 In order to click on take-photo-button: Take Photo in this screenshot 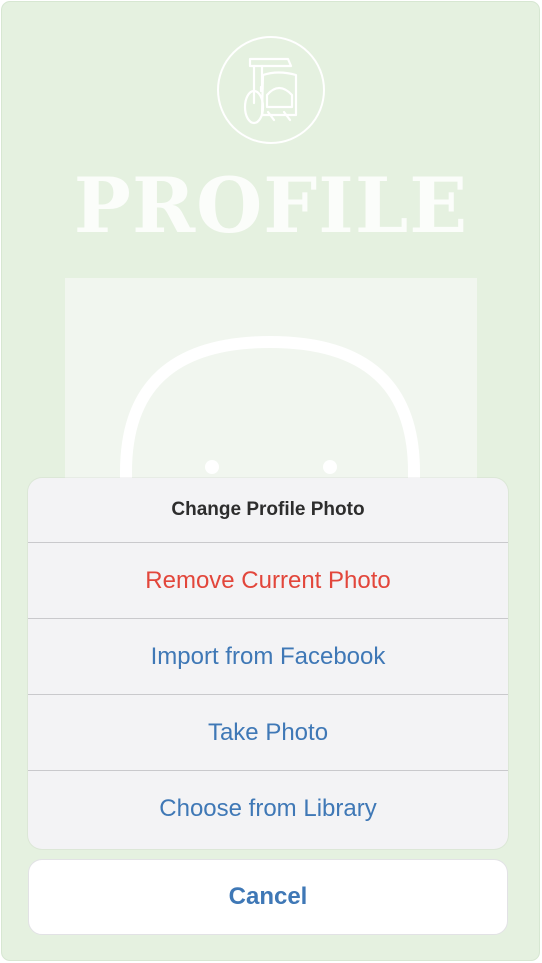, I will do `click(268, 733)`.